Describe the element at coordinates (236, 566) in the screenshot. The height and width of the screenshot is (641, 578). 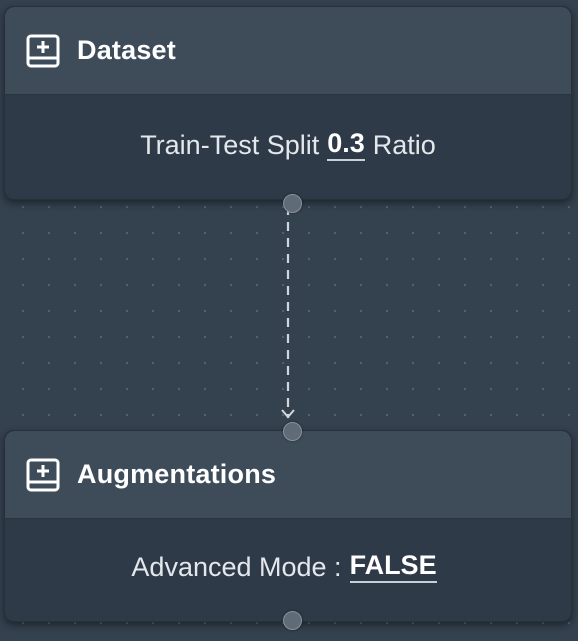
I see `advanced-mode-label: Advanced Mode :` at that location.